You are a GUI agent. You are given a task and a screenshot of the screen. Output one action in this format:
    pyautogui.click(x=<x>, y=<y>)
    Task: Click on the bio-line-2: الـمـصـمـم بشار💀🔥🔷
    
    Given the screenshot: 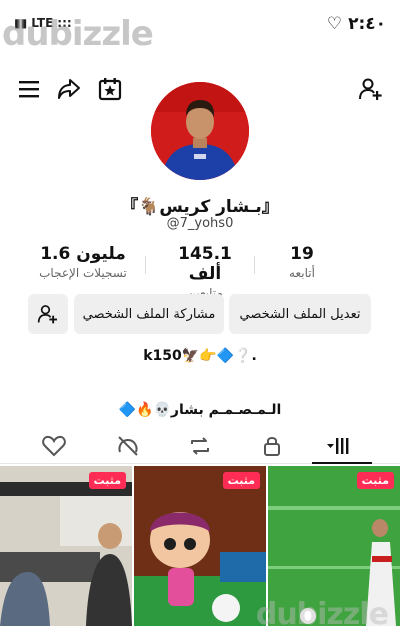 What is the action you would take?
    pyautogui.click(x=200, y=410)
    